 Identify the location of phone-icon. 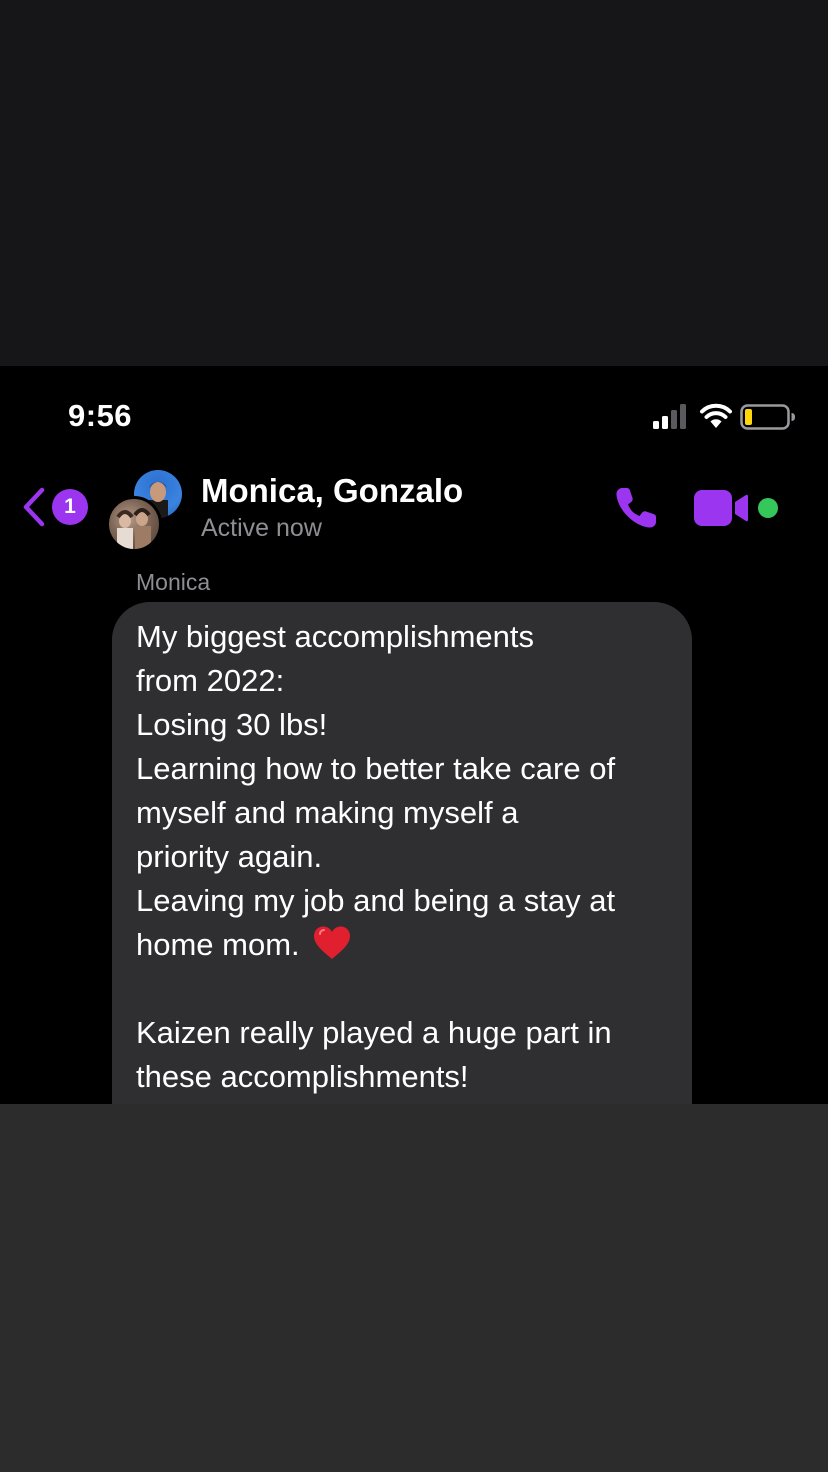
(636, 508).